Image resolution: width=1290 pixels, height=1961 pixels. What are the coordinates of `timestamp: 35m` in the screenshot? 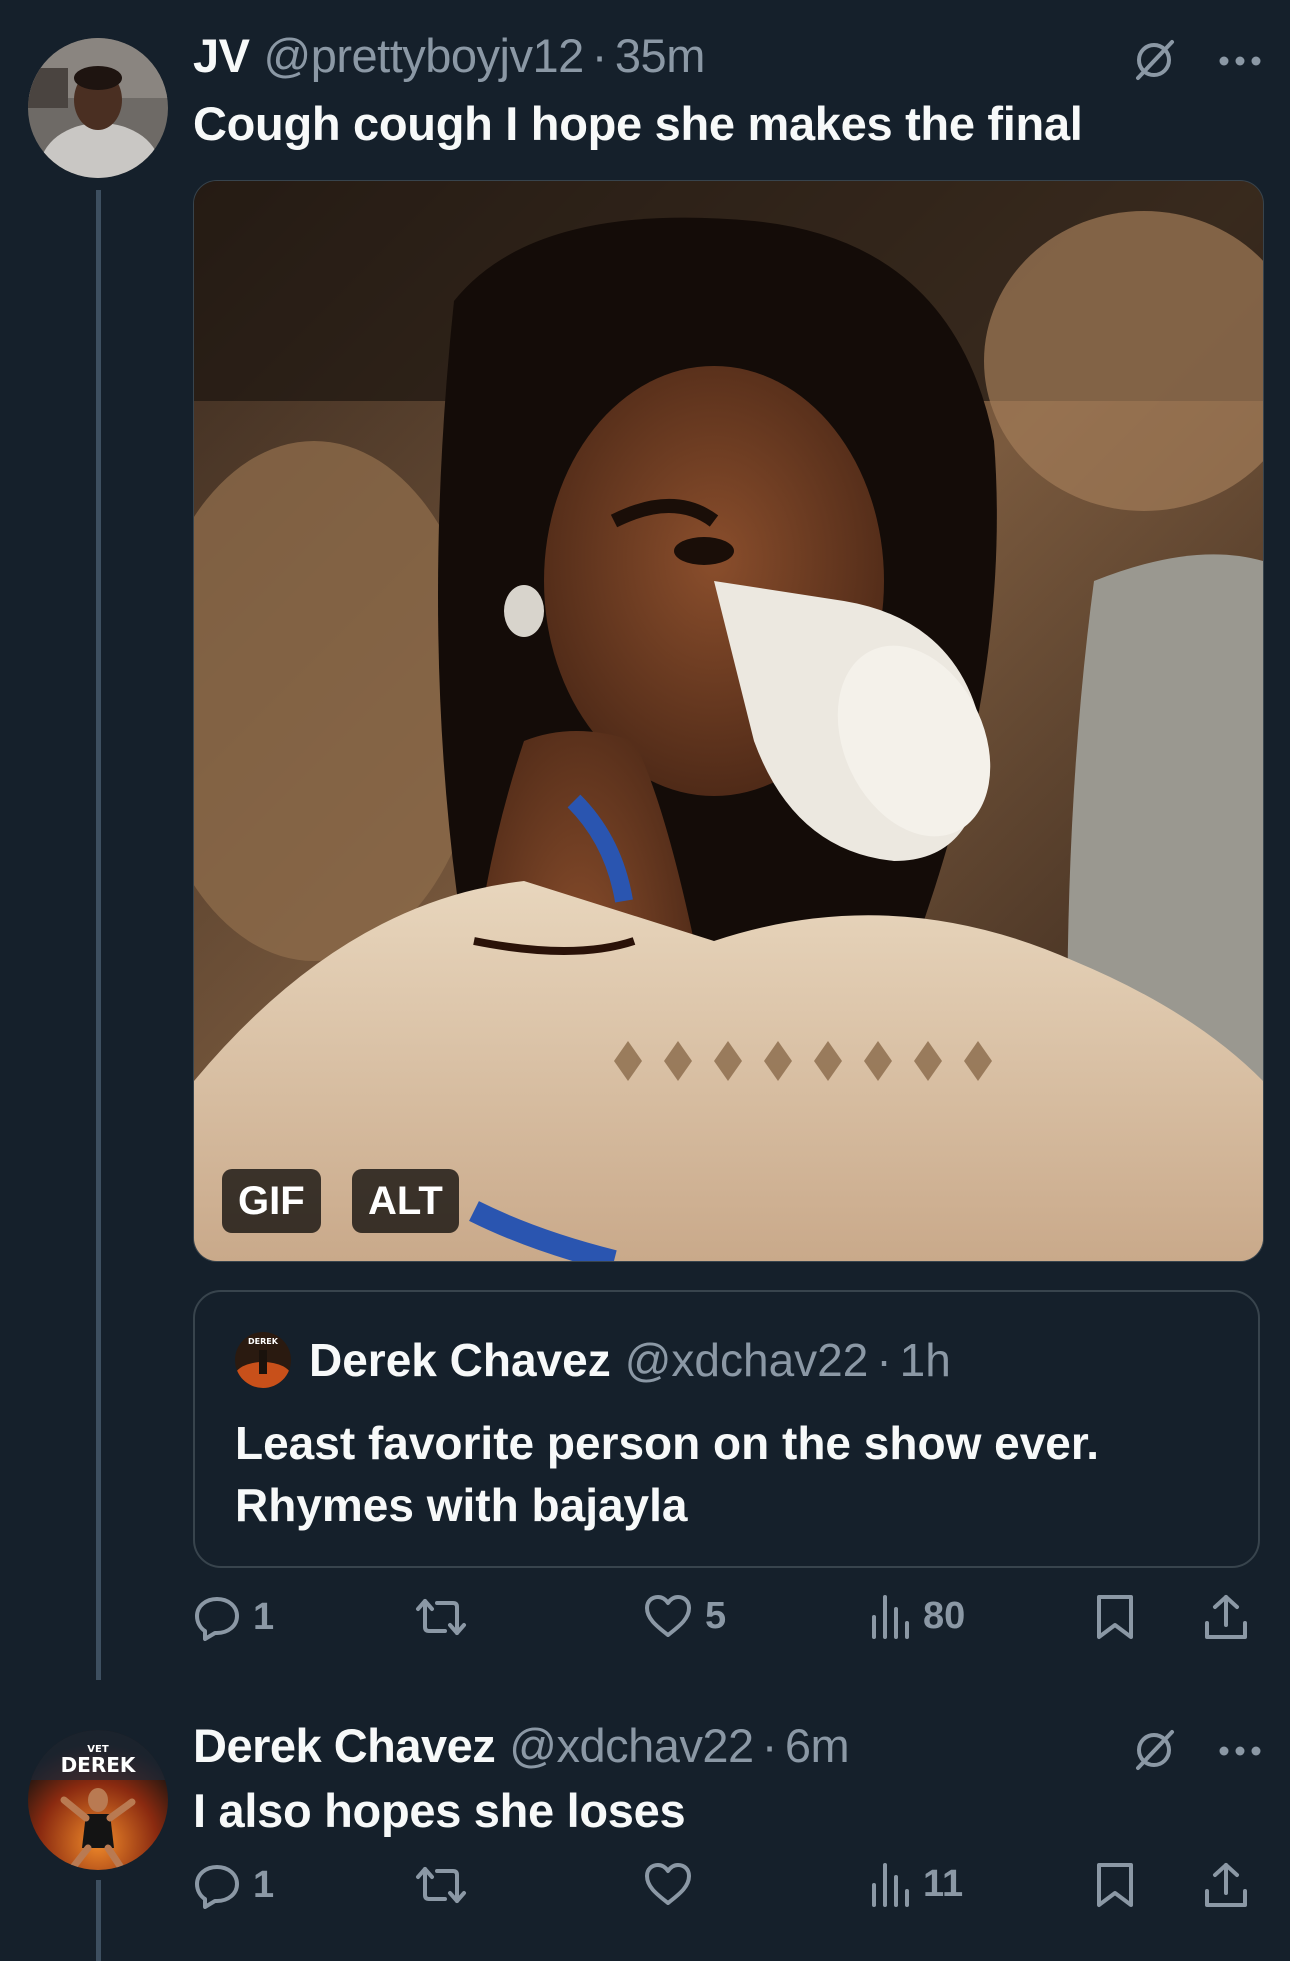 It's located at (660, 55).